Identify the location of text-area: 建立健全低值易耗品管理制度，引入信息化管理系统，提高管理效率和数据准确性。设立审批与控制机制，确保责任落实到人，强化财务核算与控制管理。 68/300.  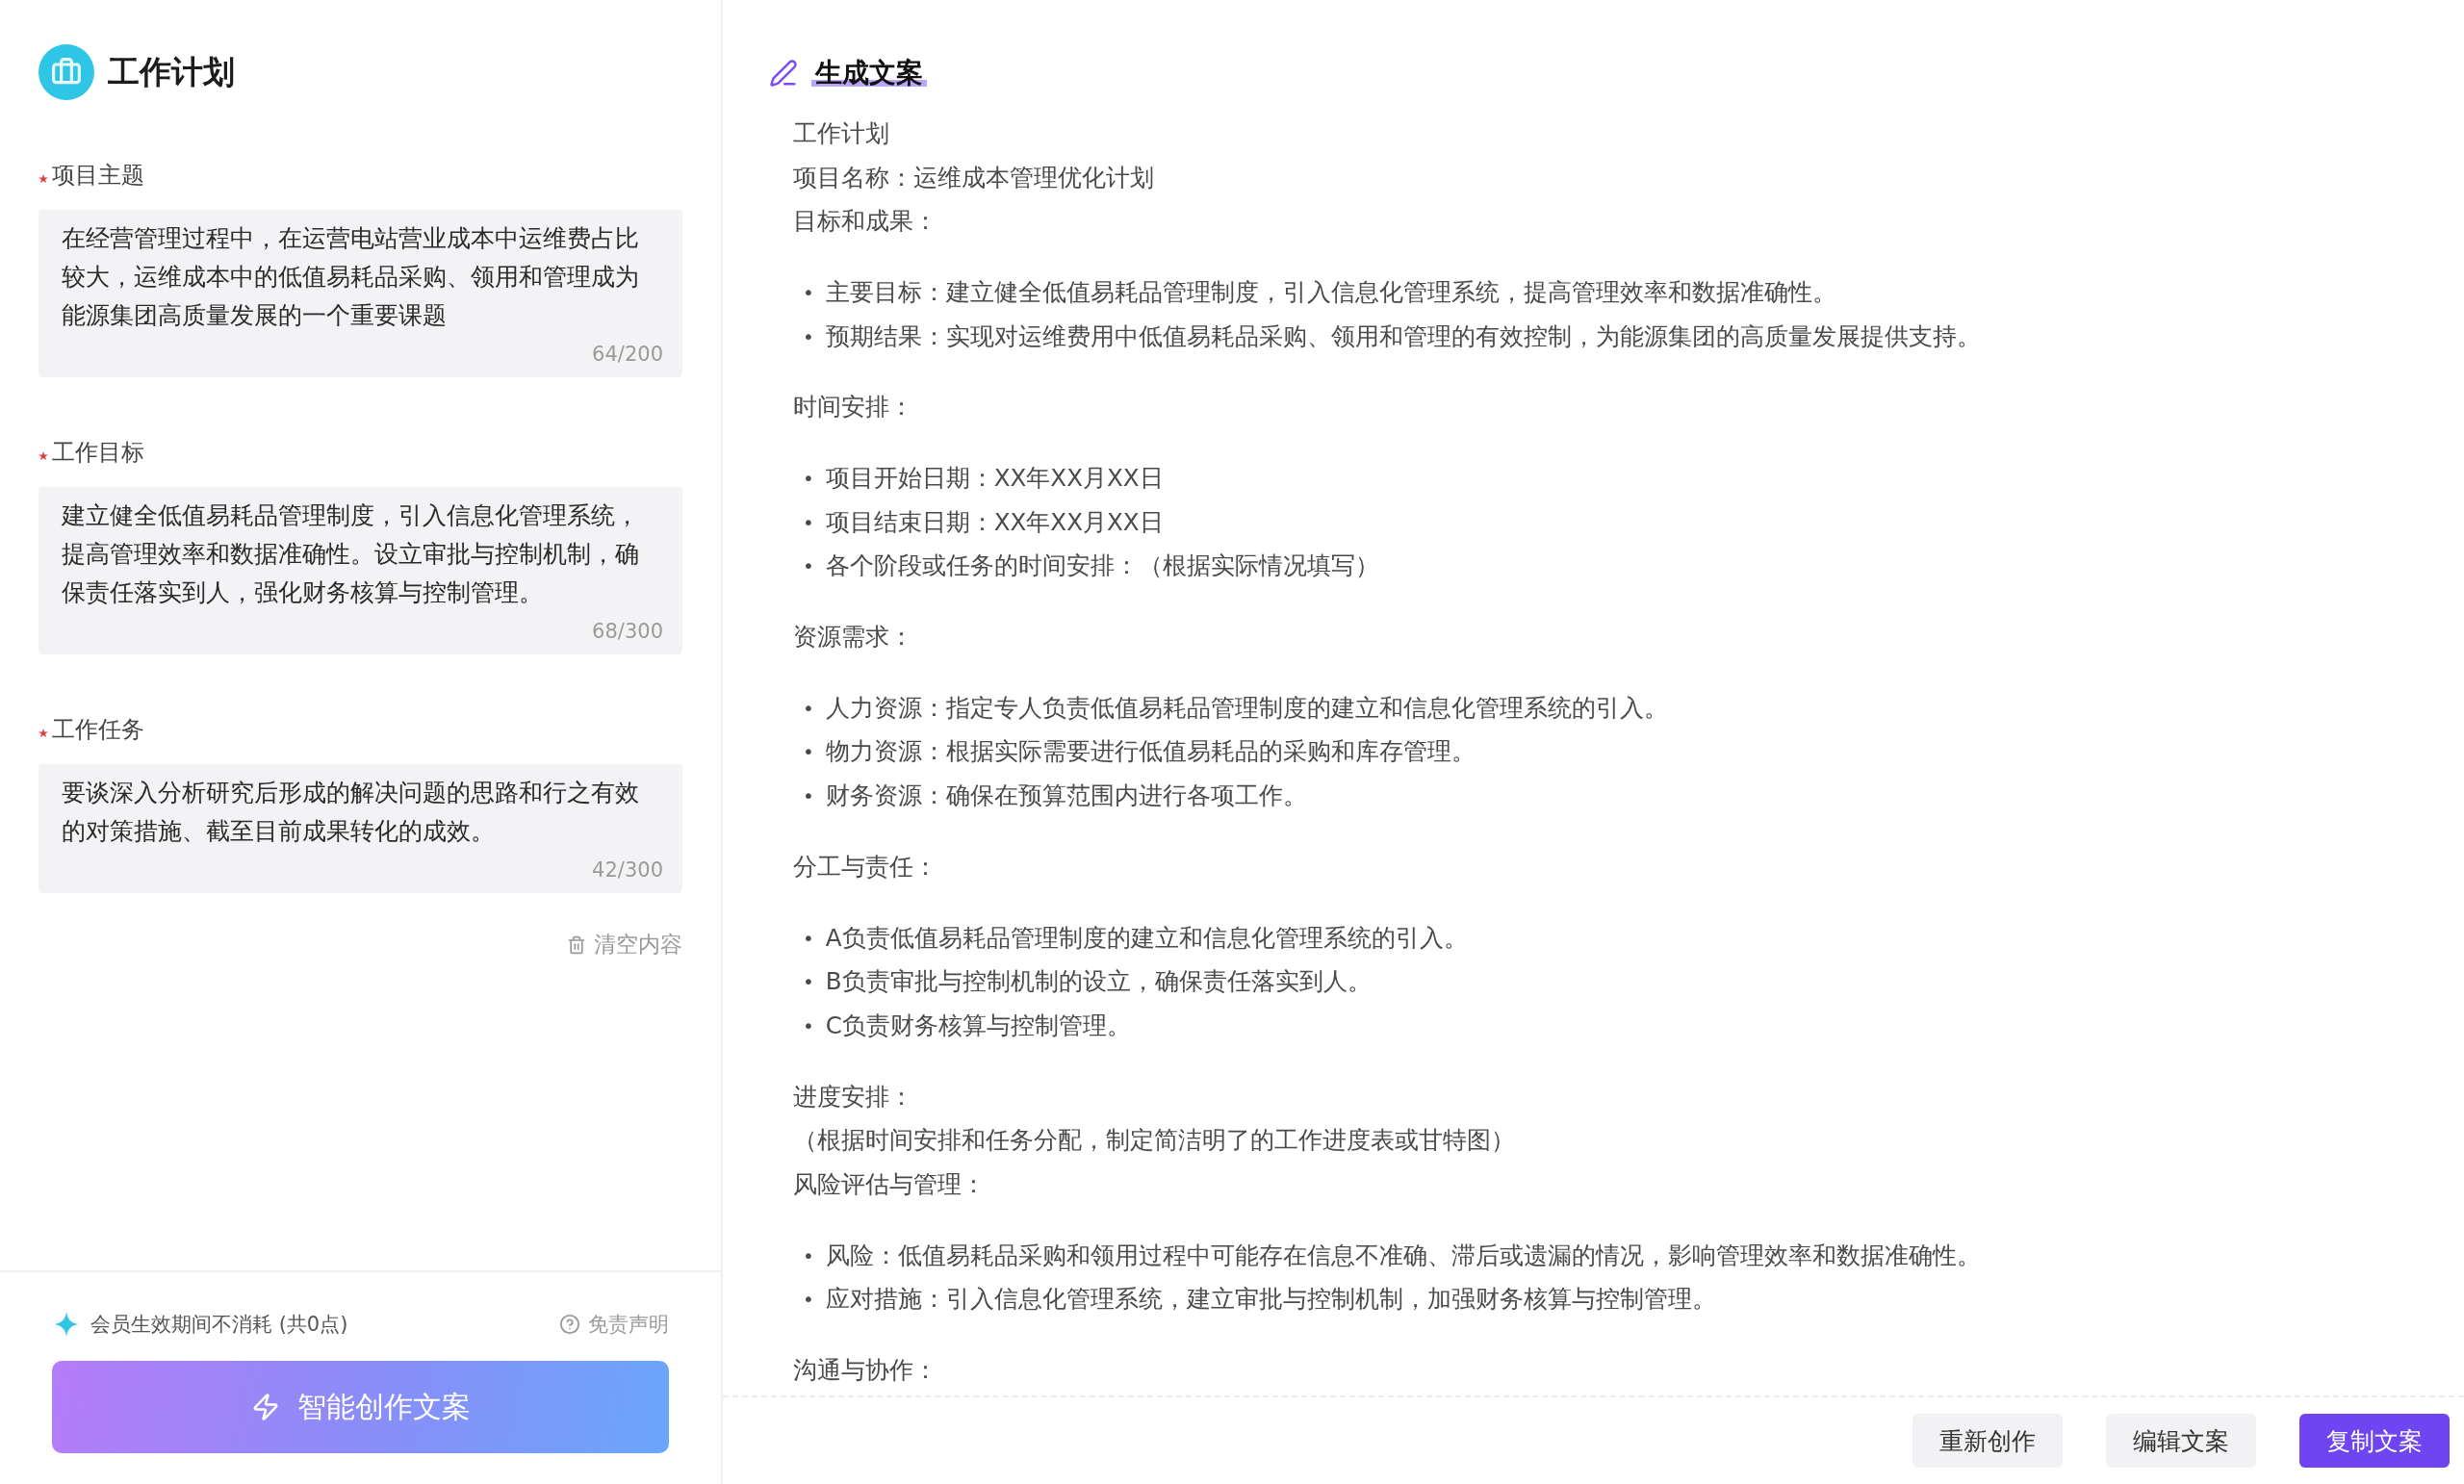
(360, 571).